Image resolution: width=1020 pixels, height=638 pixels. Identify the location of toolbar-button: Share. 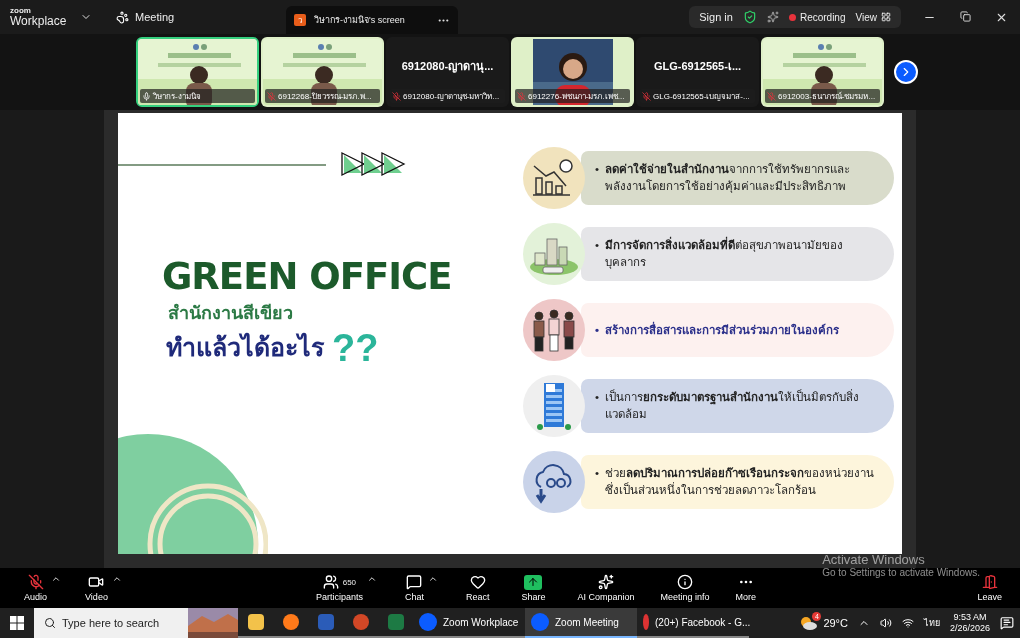
(533, 588).